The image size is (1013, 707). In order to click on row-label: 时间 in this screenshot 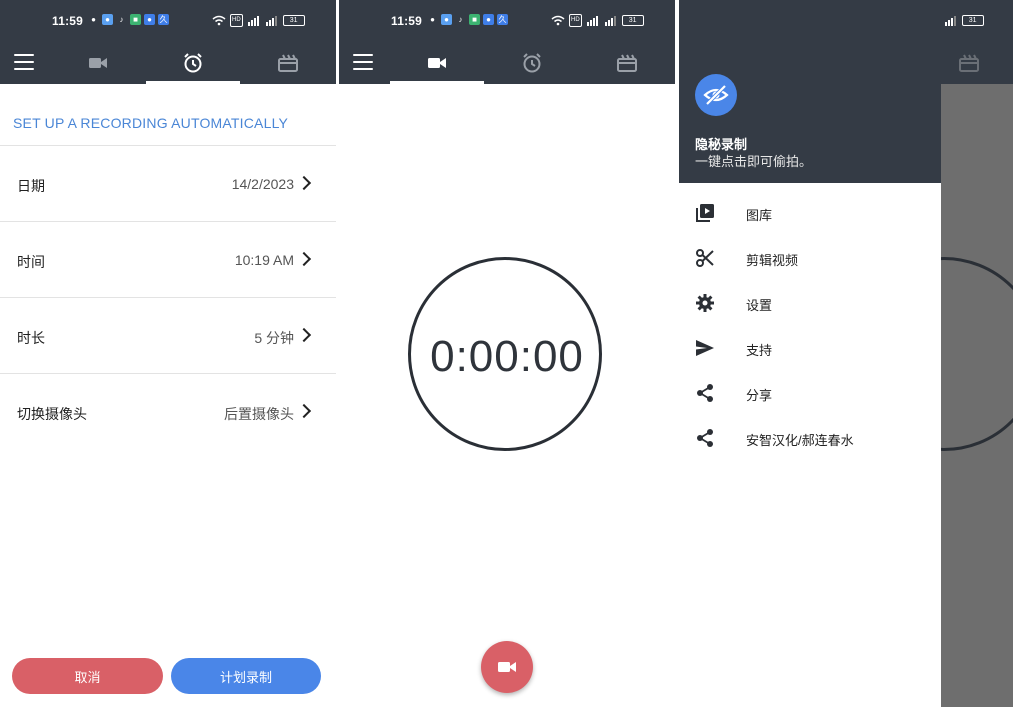, I will do `click(31, 262)`.